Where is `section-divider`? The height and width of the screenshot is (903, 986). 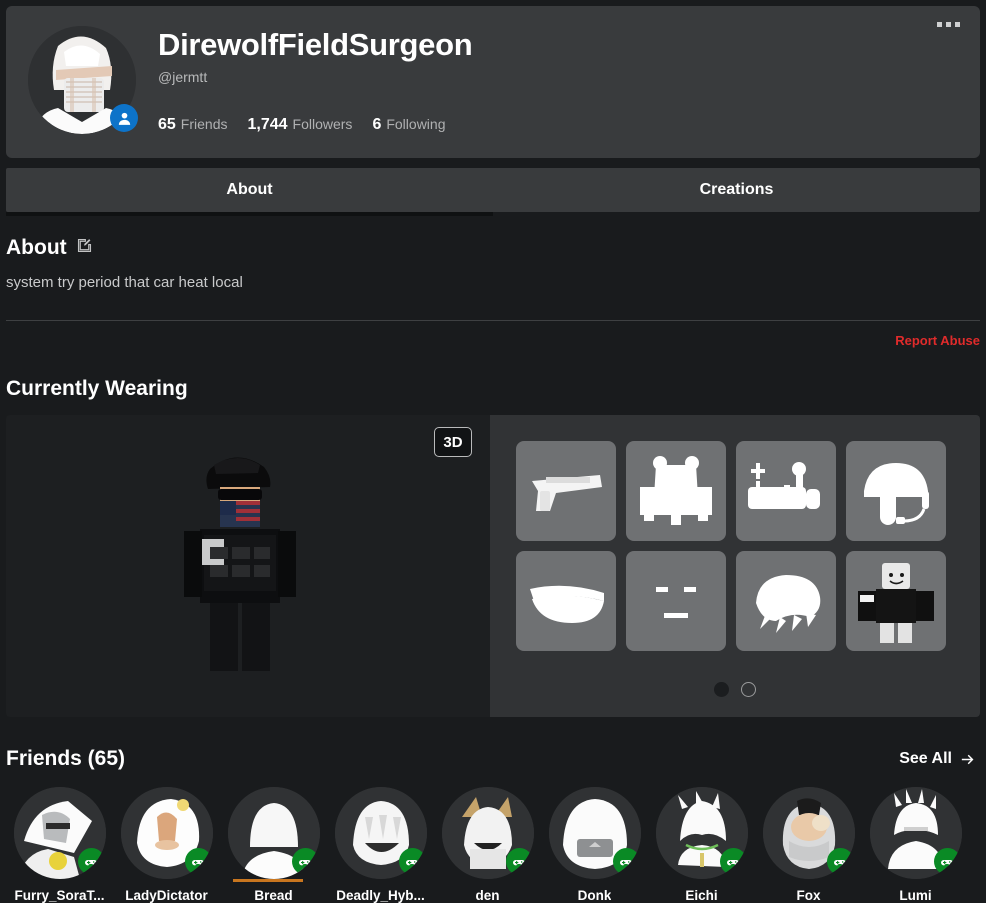 section-divider is located at coordinates (493, 320).